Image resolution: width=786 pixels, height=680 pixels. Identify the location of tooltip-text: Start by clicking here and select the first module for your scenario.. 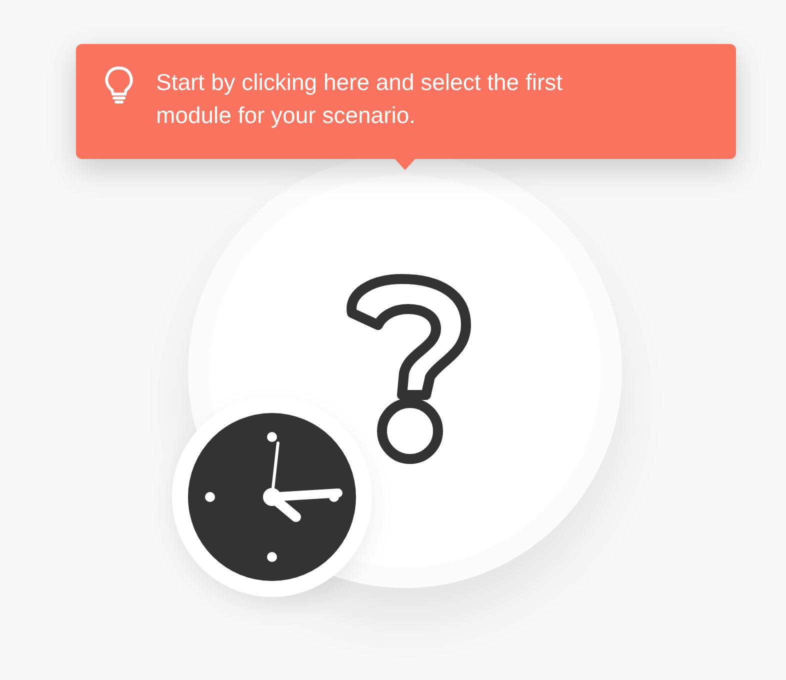
(360, 99).